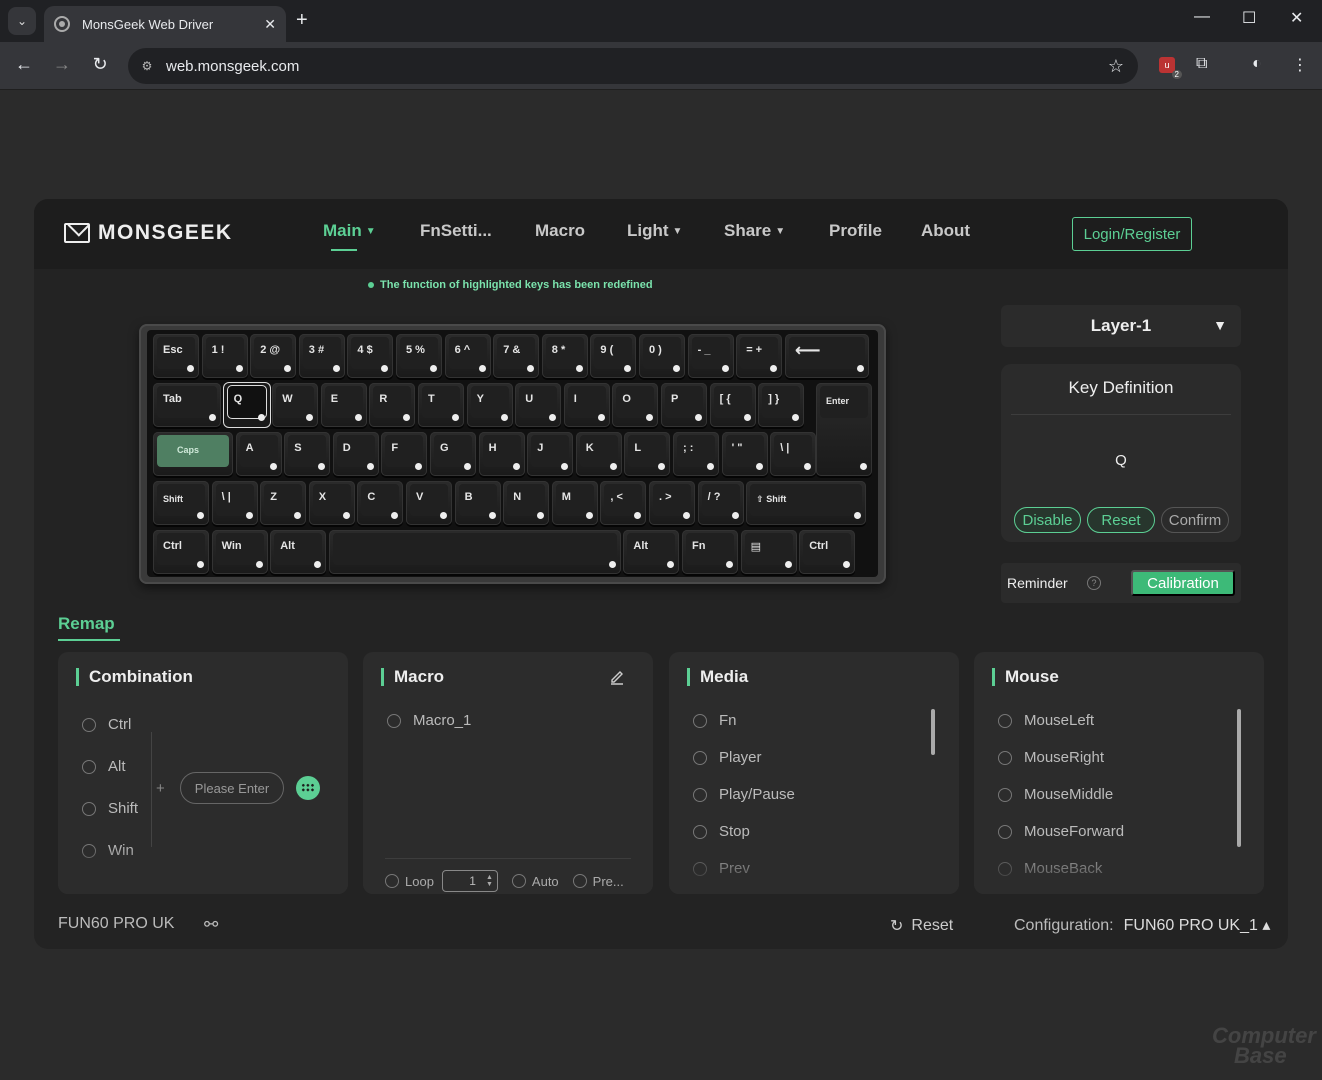  What do you see at coordinates (844, 429) in the screenshot?
I see `key-enter: Enter` at bounding box center [844, 429].